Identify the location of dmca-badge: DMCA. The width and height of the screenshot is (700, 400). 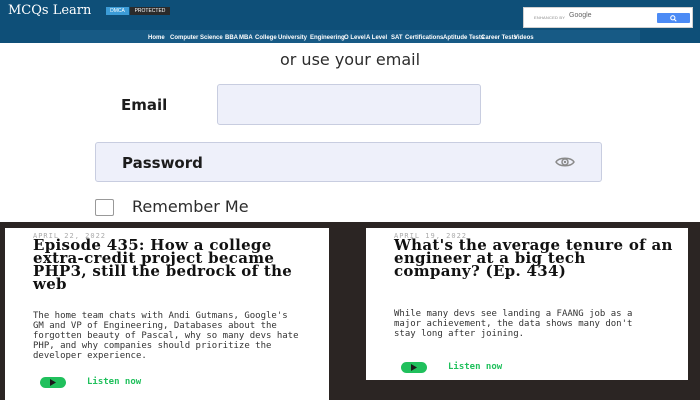
(117, 11).